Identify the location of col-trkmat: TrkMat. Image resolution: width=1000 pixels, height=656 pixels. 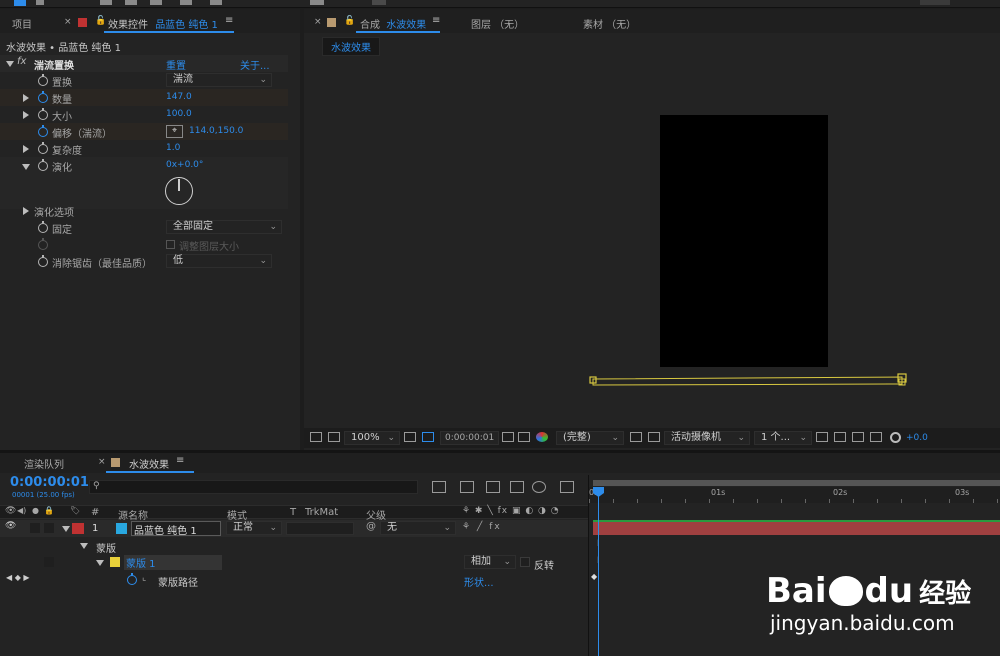
(321, 512).